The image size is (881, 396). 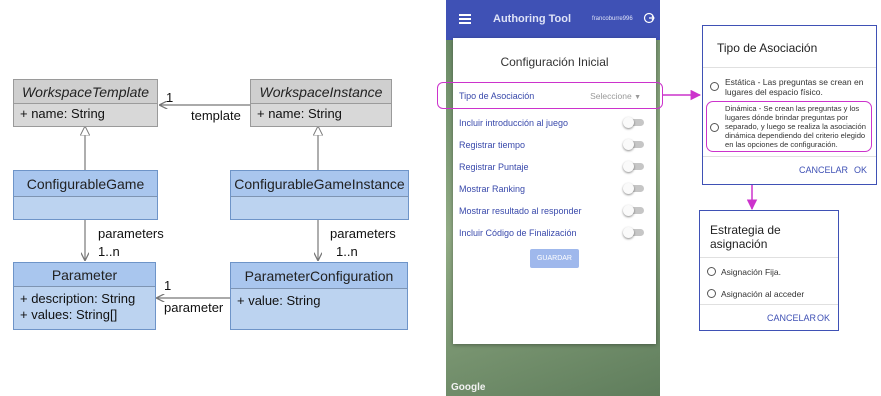 I want to click on workspace-instance-class: WorkspaceInstance + name: String, so click(x=321, y=103).